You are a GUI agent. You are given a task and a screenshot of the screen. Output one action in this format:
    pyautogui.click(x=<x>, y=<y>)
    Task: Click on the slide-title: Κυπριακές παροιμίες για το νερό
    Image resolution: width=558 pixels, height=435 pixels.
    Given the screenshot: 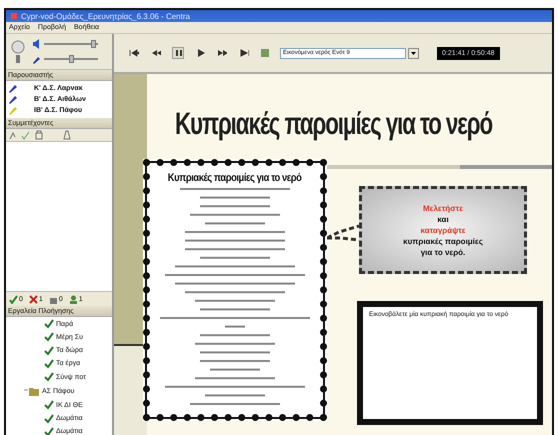 What is the action you would take?
    pyautogui.click(x=333, y=124)
    